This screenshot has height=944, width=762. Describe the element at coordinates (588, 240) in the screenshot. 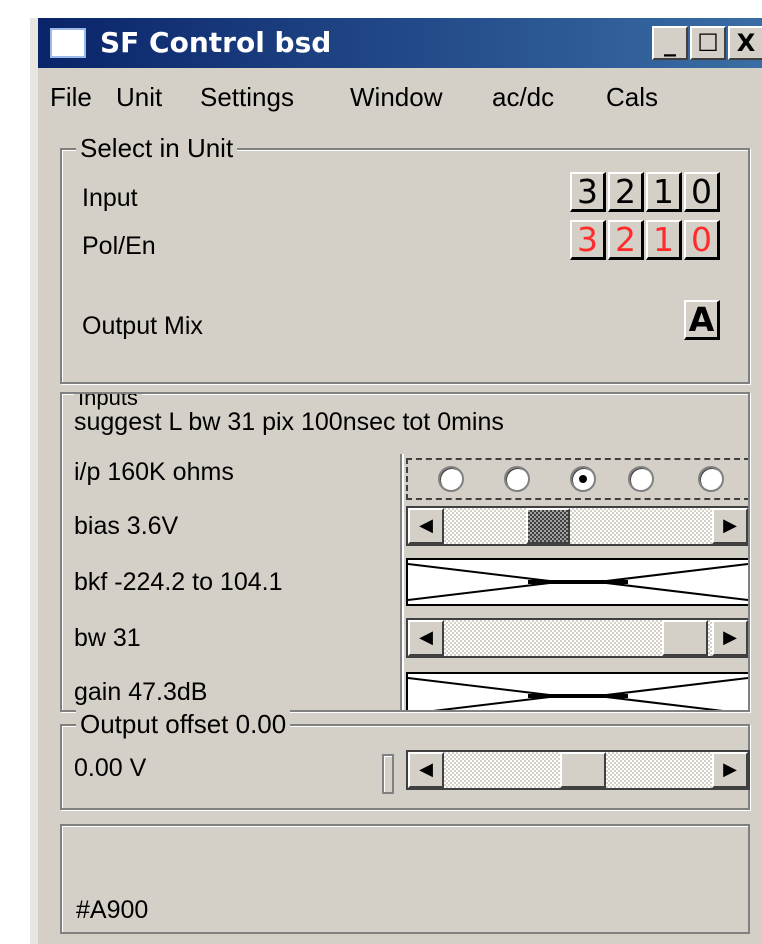

I see `pol-digit-3: 3` at that location.